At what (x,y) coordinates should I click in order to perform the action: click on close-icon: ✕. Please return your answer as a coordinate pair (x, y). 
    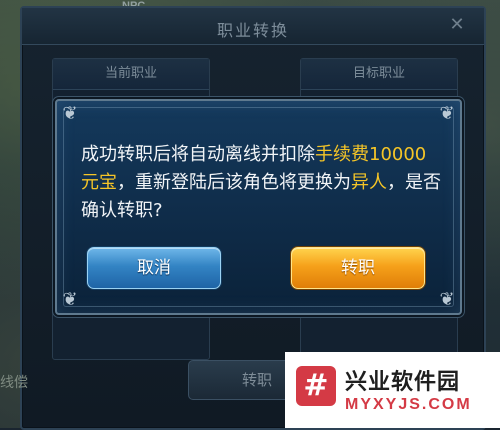
    Looking at the image, I should click on (457, 25).